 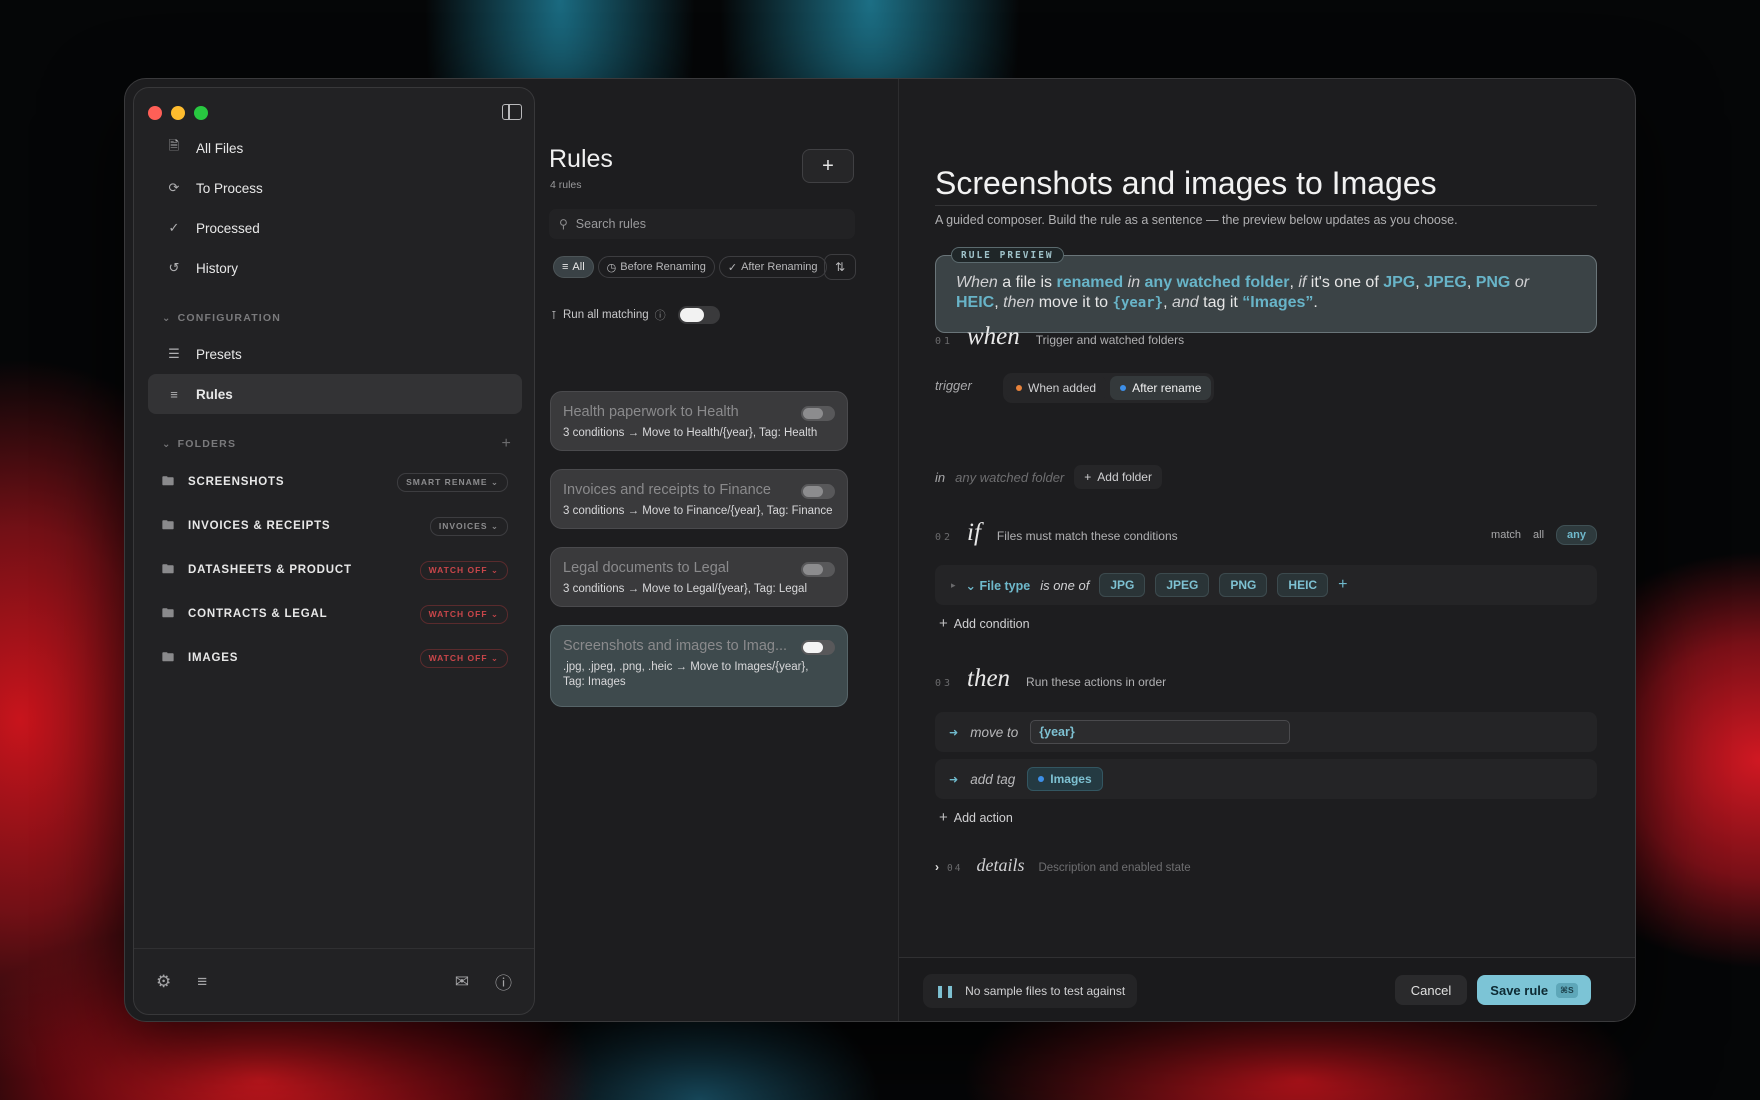 I want to click on run-all-matching: ⊺ Run all matching ⓘ, so click(x=635, y=315).